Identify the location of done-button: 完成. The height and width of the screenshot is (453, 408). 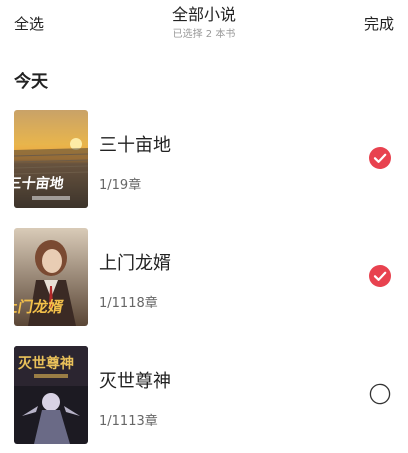
(379, 23).